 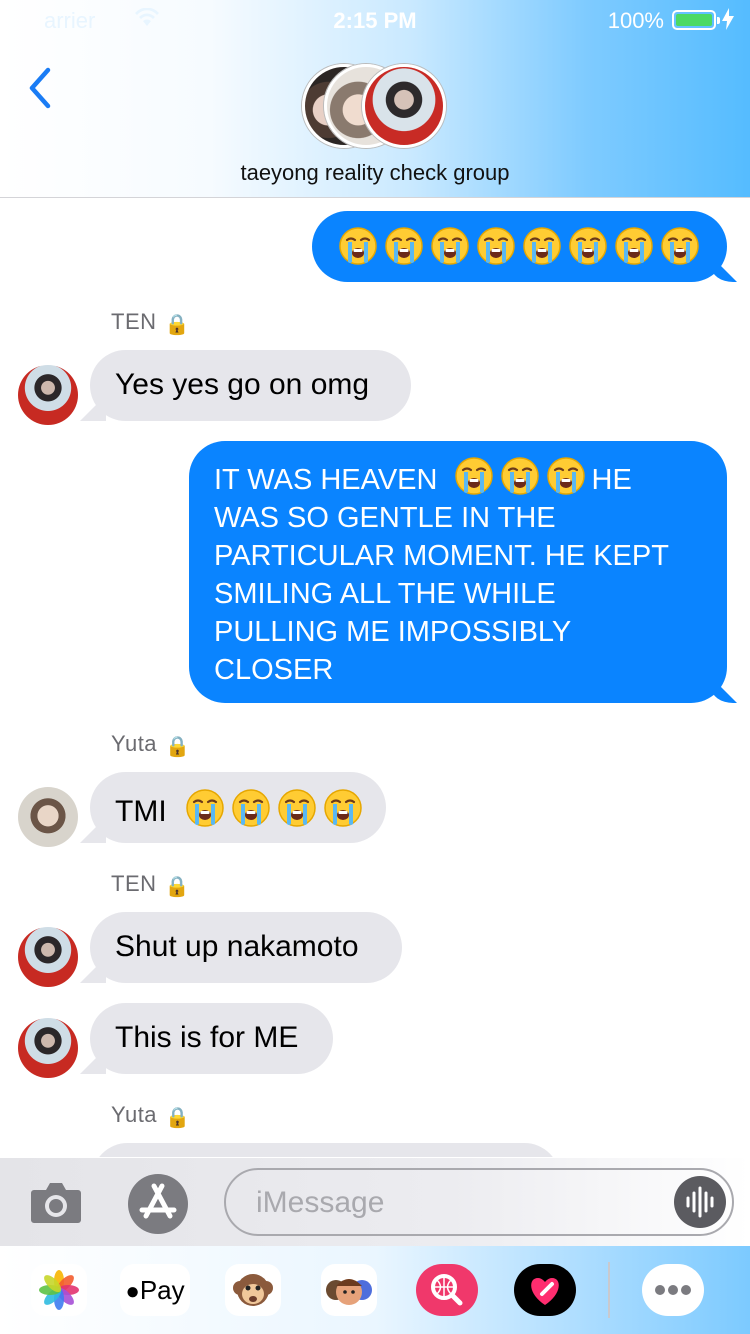 I want to click on chevron-left-icon, so click(x=40, y=88).